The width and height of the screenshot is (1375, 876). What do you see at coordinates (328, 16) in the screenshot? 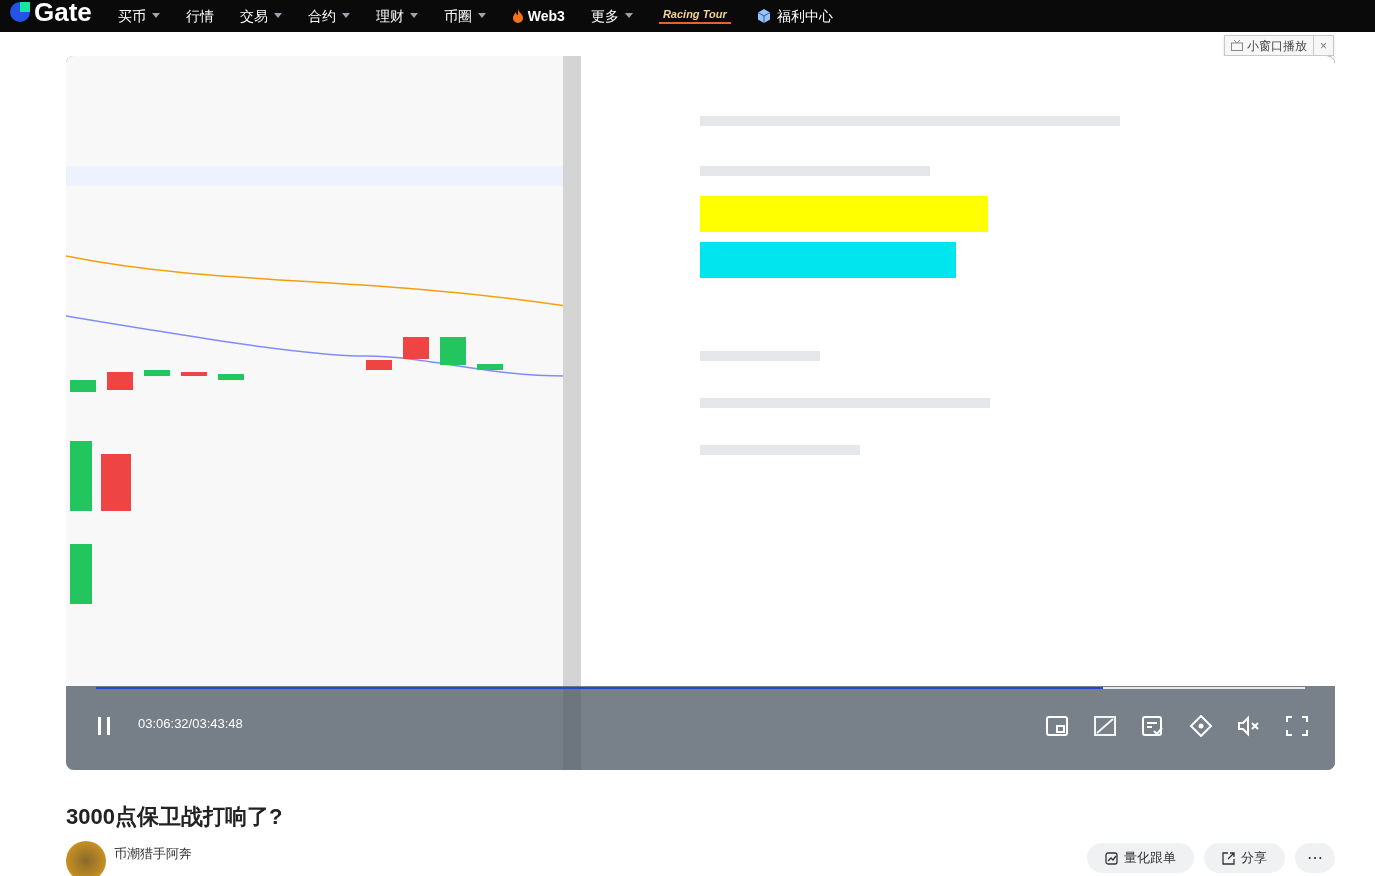
I see `nav-menu: 合约` at bounding box center [328, 16].